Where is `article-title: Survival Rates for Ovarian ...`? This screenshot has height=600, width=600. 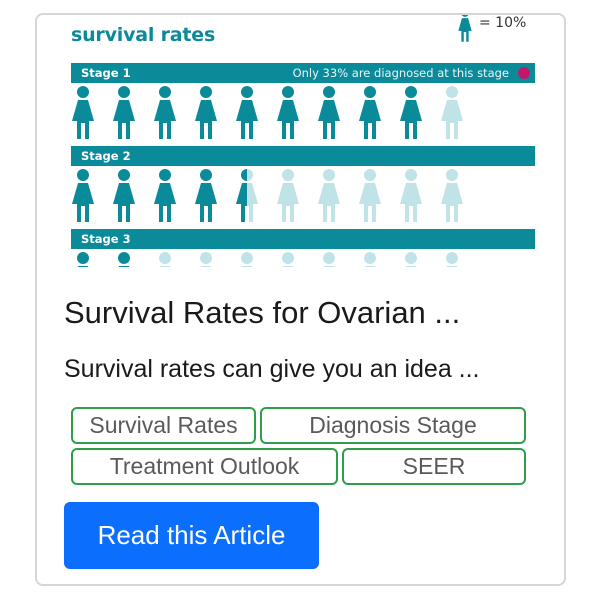
article-title: Survival Rates for Ovarian ... is located at coordinates (262, 313).